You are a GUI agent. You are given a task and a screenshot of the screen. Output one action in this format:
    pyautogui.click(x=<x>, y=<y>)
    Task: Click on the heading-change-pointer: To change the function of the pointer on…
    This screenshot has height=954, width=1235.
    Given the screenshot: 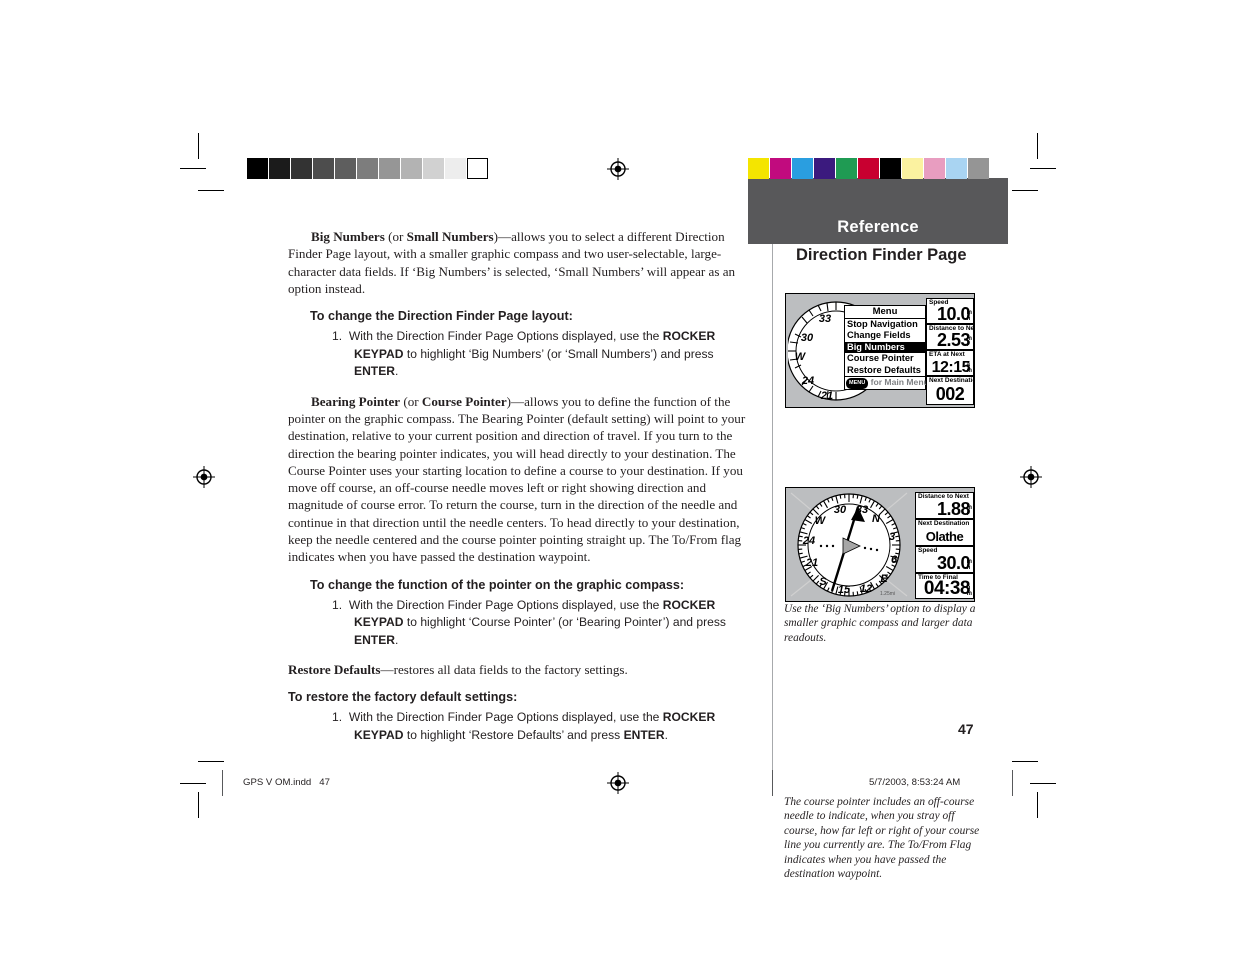 What is the action you would take?
    pyautogui.click(x=497, y=584)
    